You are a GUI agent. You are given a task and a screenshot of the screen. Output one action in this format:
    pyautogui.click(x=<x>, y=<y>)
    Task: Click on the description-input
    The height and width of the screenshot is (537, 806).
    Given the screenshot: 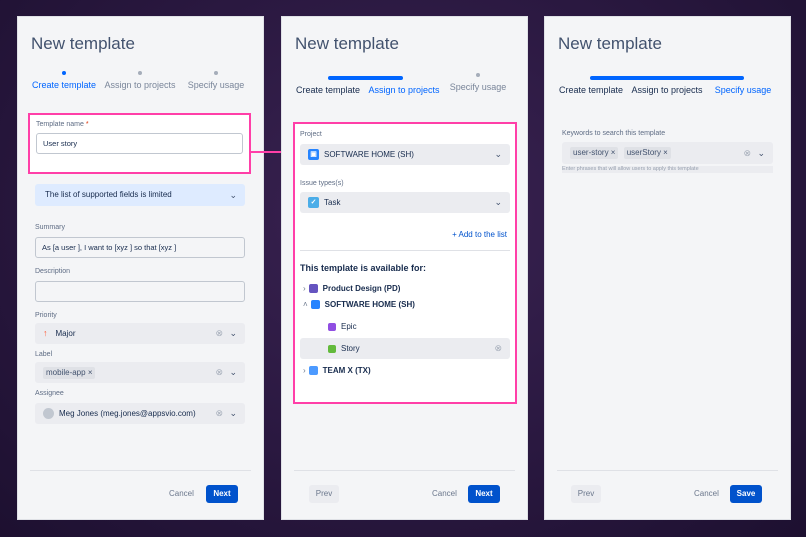 What is the action you would take?
    pyautogui.click(x=140, y=291)
    